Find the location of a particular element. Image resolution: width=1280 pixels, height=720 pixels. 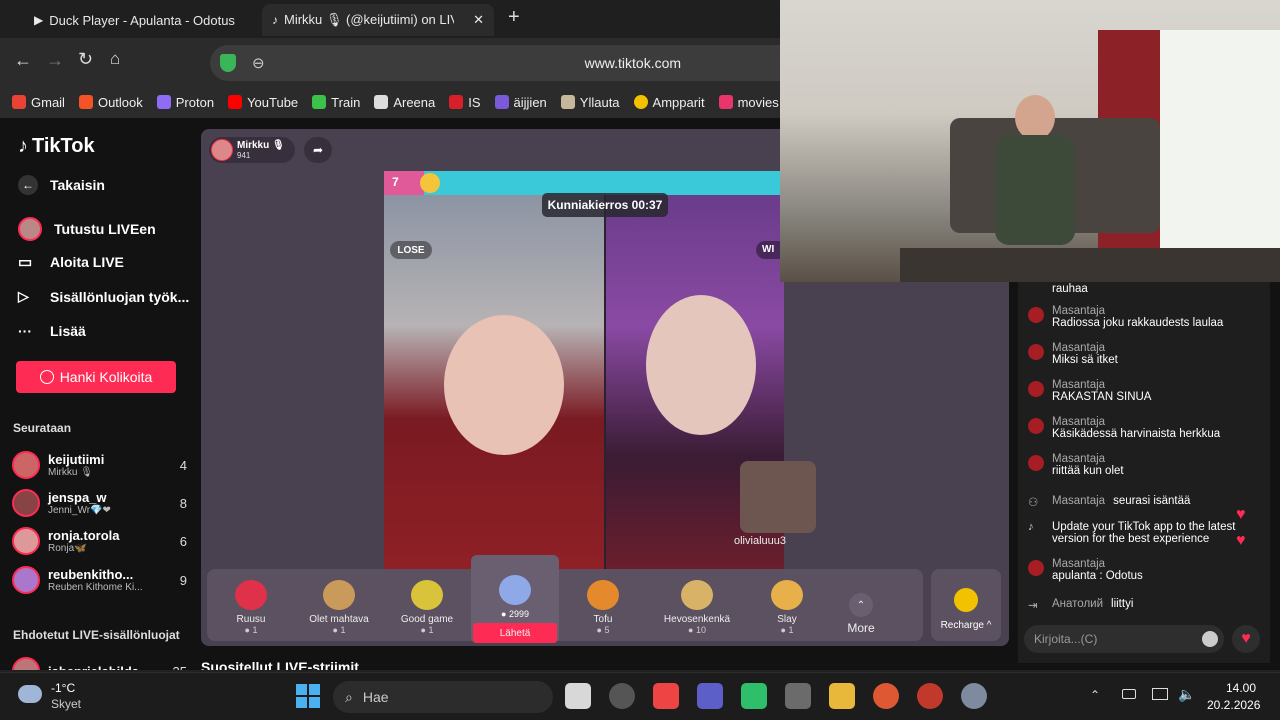

keyboard-icon is located at coordinates (1129, 694).